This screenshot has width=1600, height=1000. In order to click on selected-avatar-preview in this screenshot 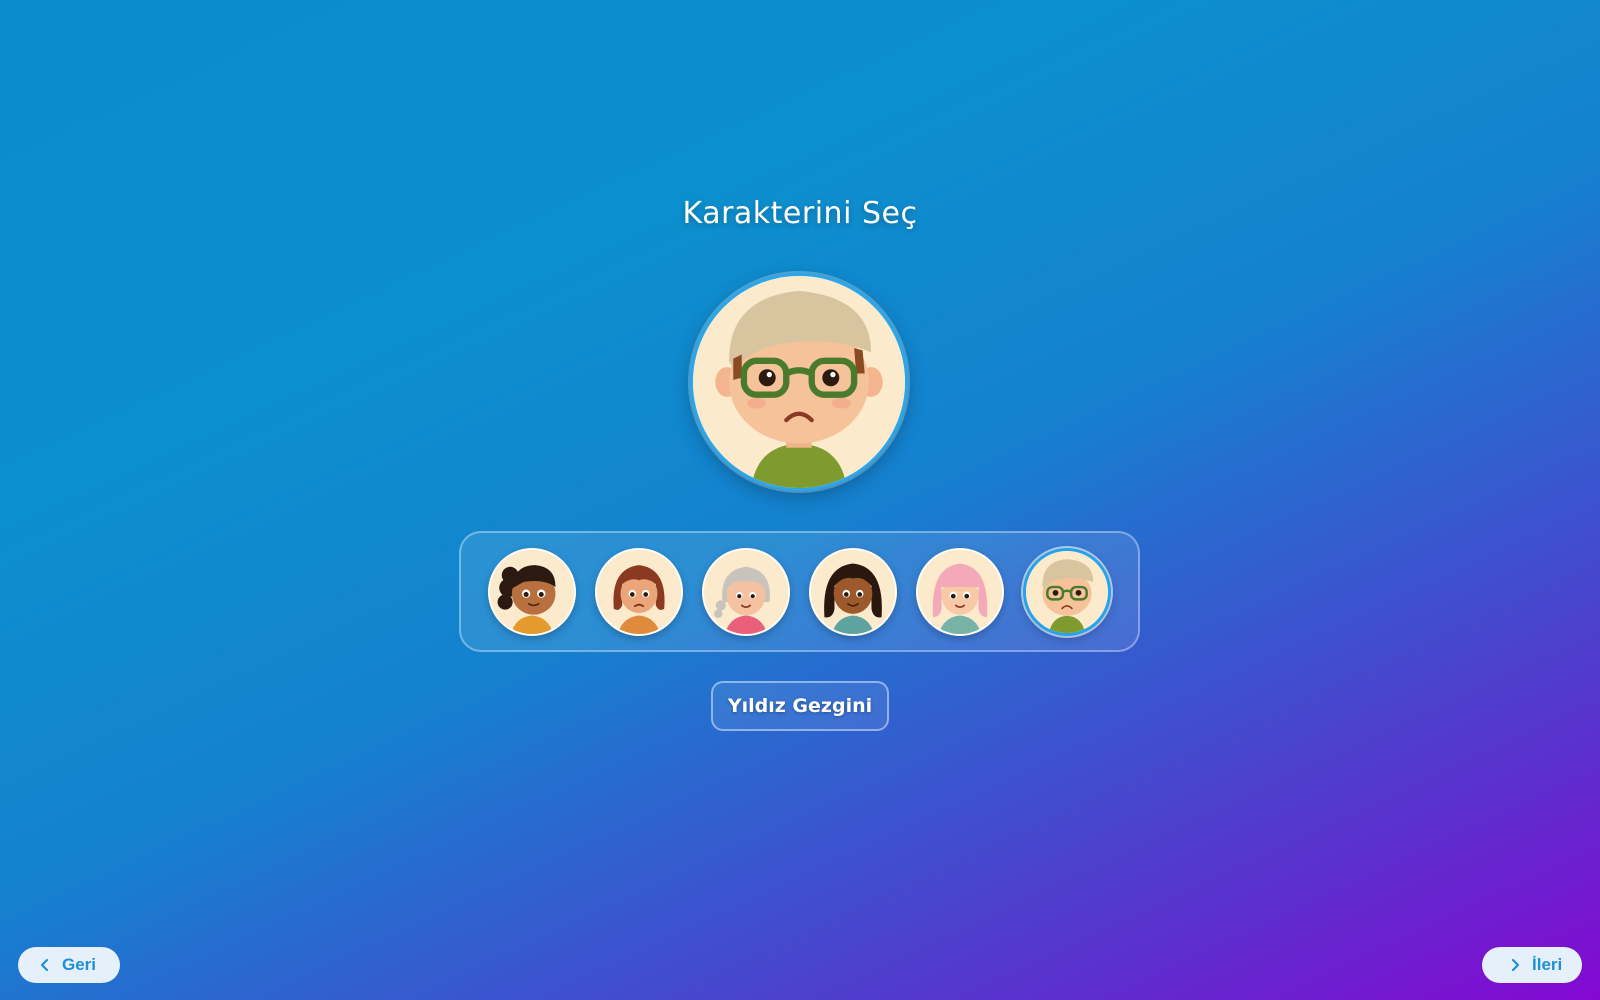, I will do `click(799, 382)`.